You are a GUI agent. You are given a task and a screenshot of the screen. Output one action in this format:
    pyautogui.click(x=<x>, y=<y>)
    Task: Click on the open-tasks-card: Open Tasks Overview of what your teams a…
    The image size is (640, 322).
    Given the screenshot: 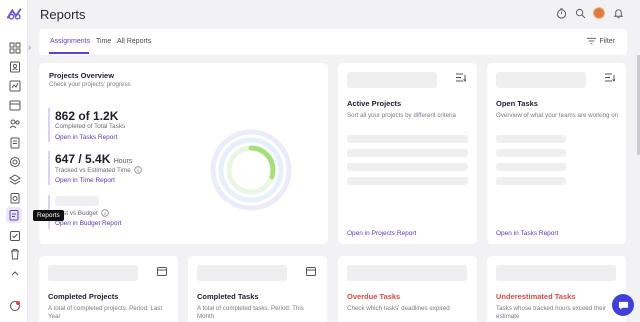 What is the action you would take?
    pyautogui.click(x=556, y=153)
    